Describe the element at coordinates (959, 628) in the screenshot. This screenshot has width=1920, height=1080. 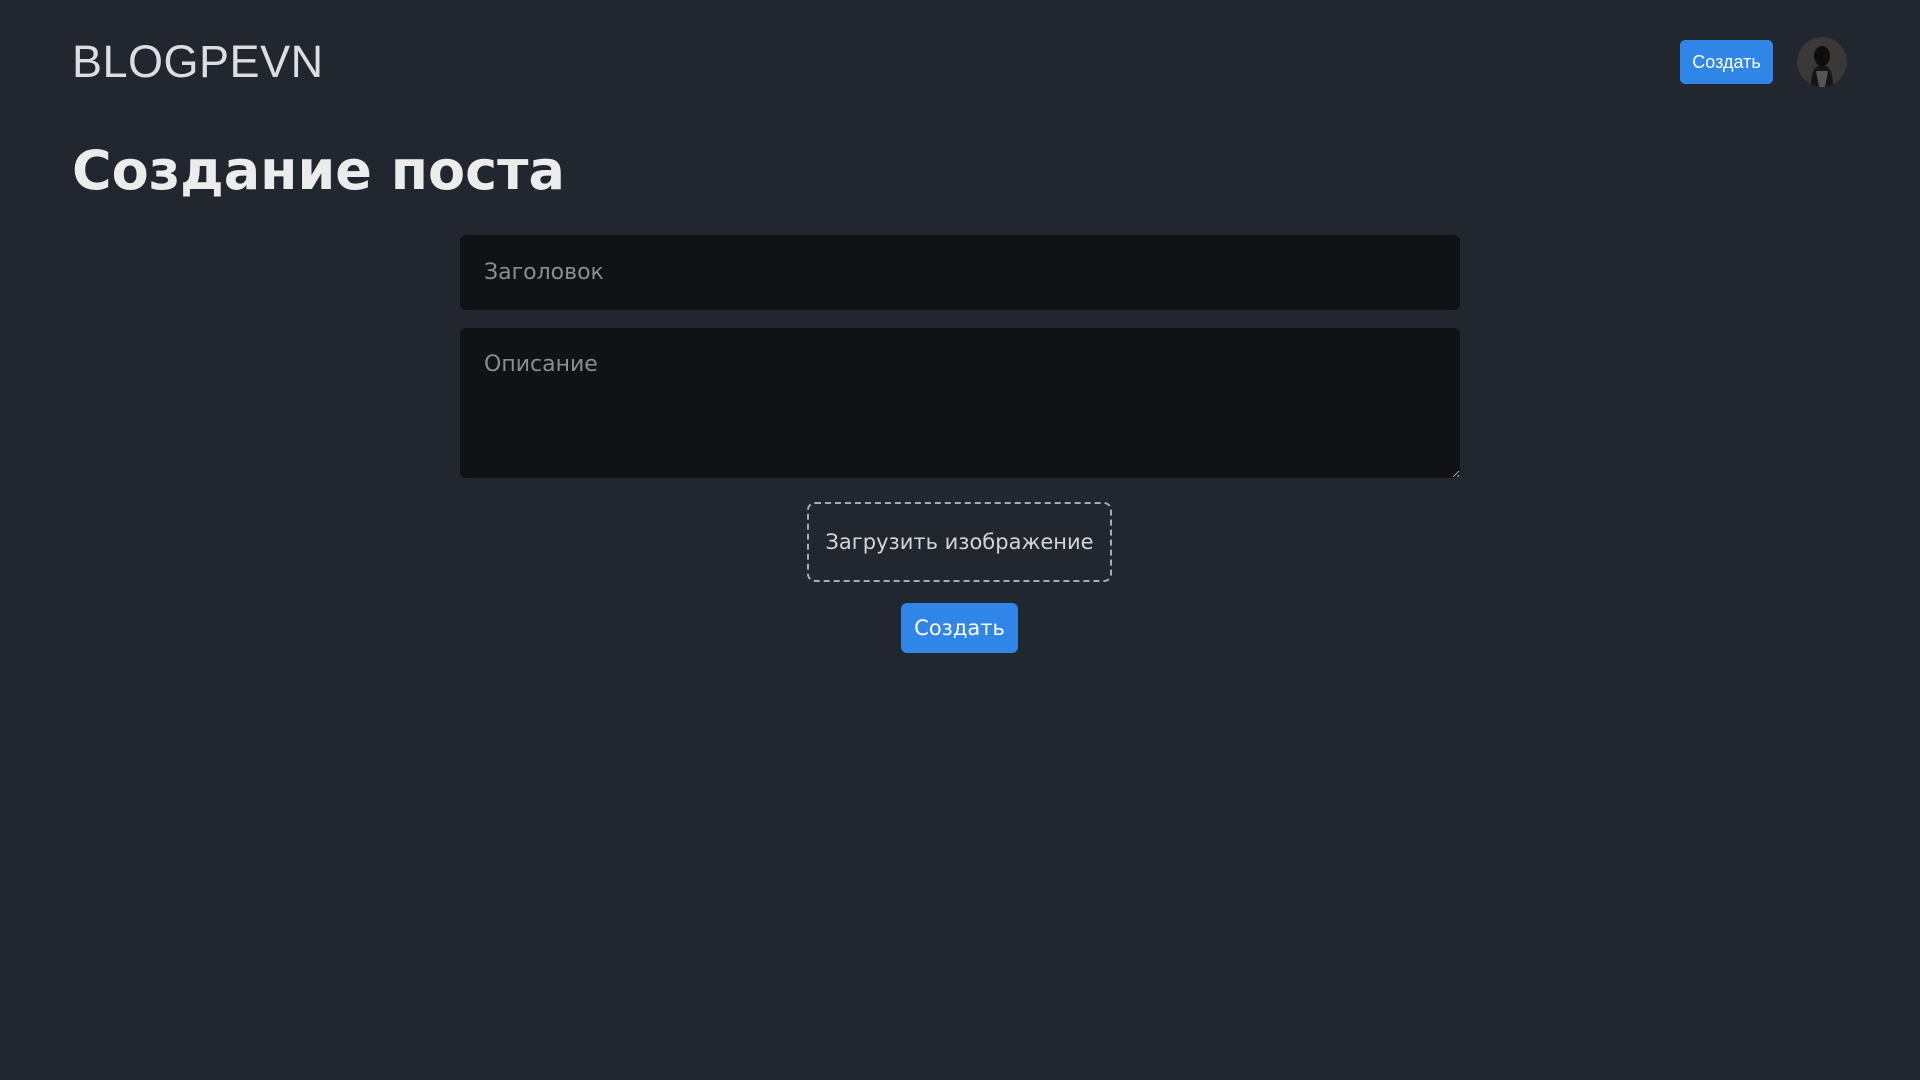
I see `create-post-button: Создать` at that location.